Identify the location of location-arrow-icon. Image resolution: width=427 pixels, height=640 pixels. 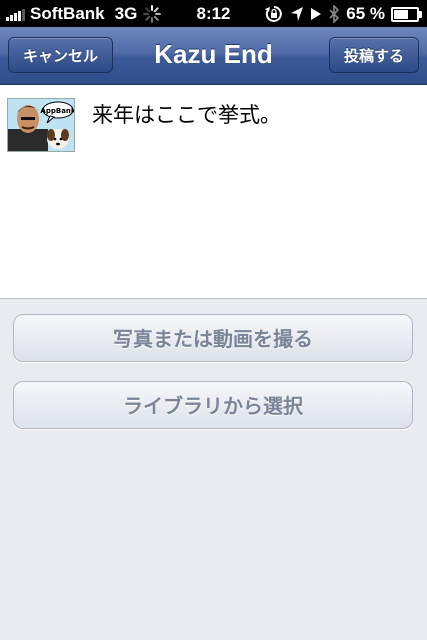
(297, 14).